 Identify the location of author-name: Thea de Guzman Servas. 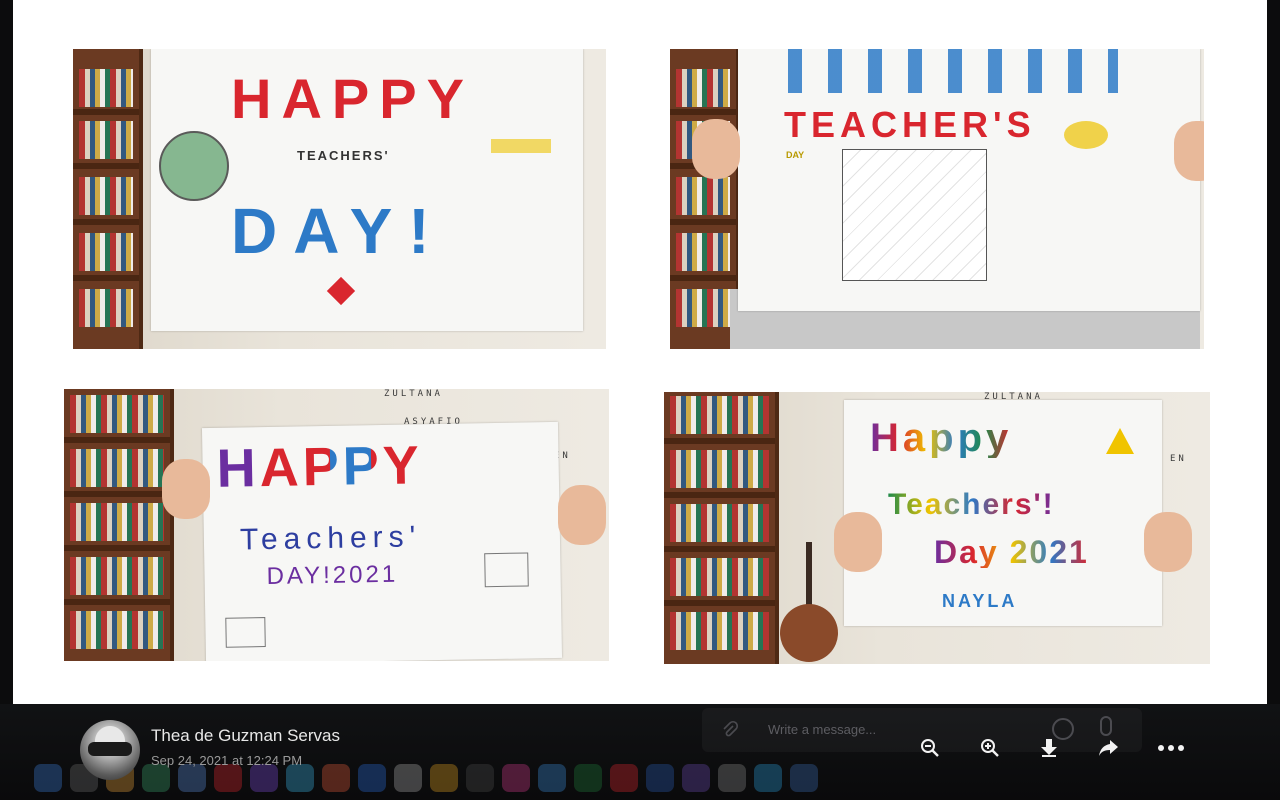
(245, 736).